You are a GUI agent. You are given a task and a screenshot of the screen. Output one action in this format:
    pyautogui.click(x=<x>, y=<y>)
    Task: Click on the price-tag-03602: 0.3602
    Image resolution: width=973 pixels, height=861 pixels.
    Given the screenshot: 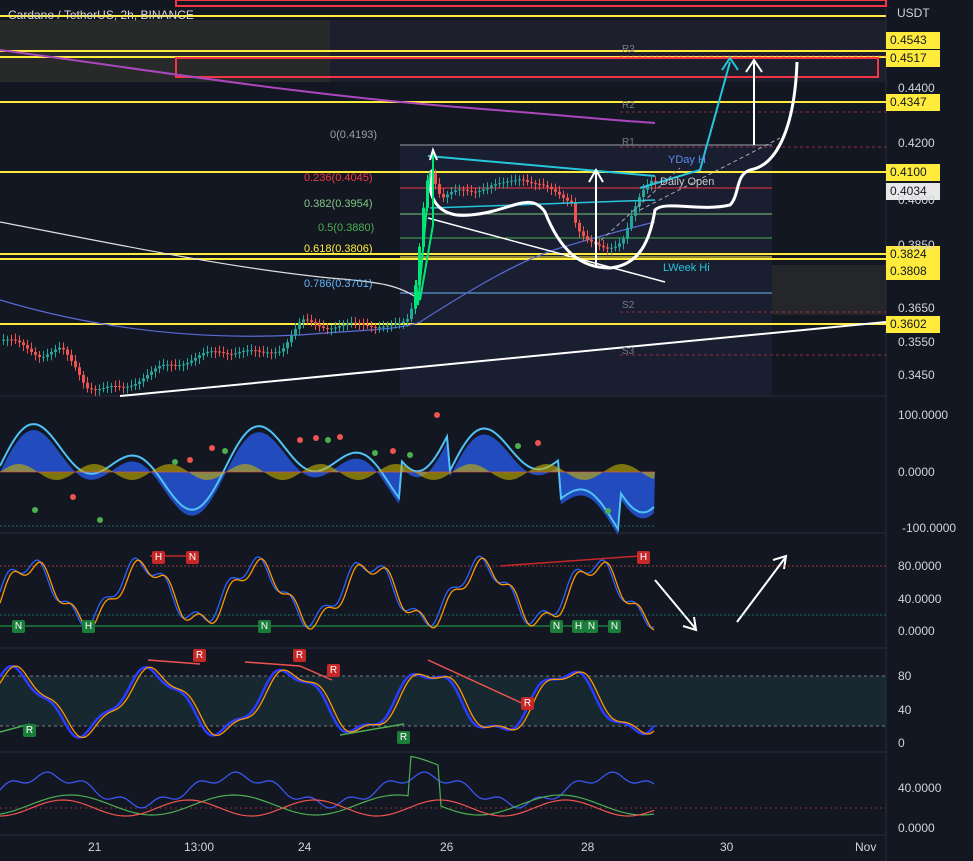 What is the action you would take?
    pyautogui.click(x=913, y=324)
    